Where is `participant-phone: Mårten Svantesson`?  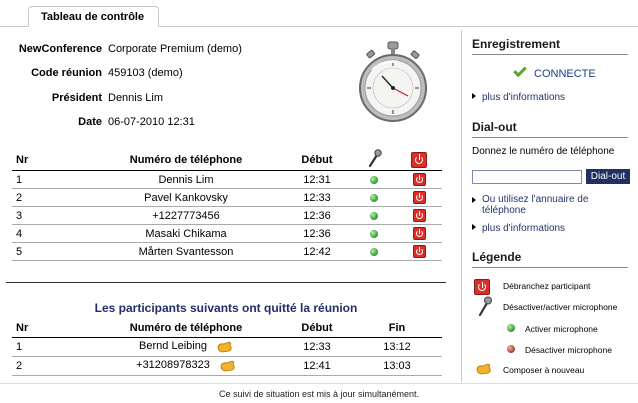 participant-phone: Mårten Svantesson is located at coordinates (186, 251).